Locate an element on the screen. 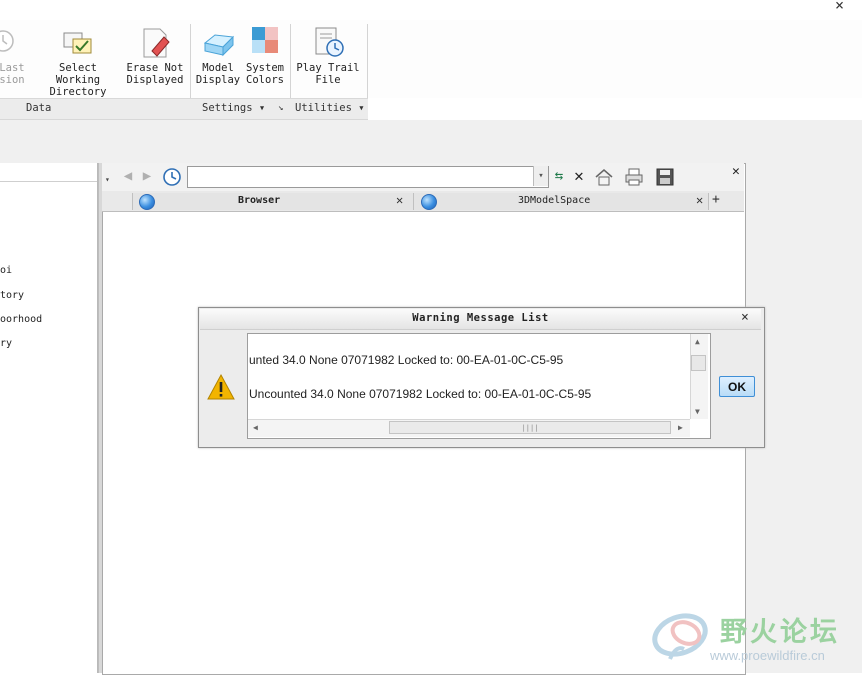 This screenshot has width=862, height=675. ribbon-label: System is located at coordinates (265, 68).